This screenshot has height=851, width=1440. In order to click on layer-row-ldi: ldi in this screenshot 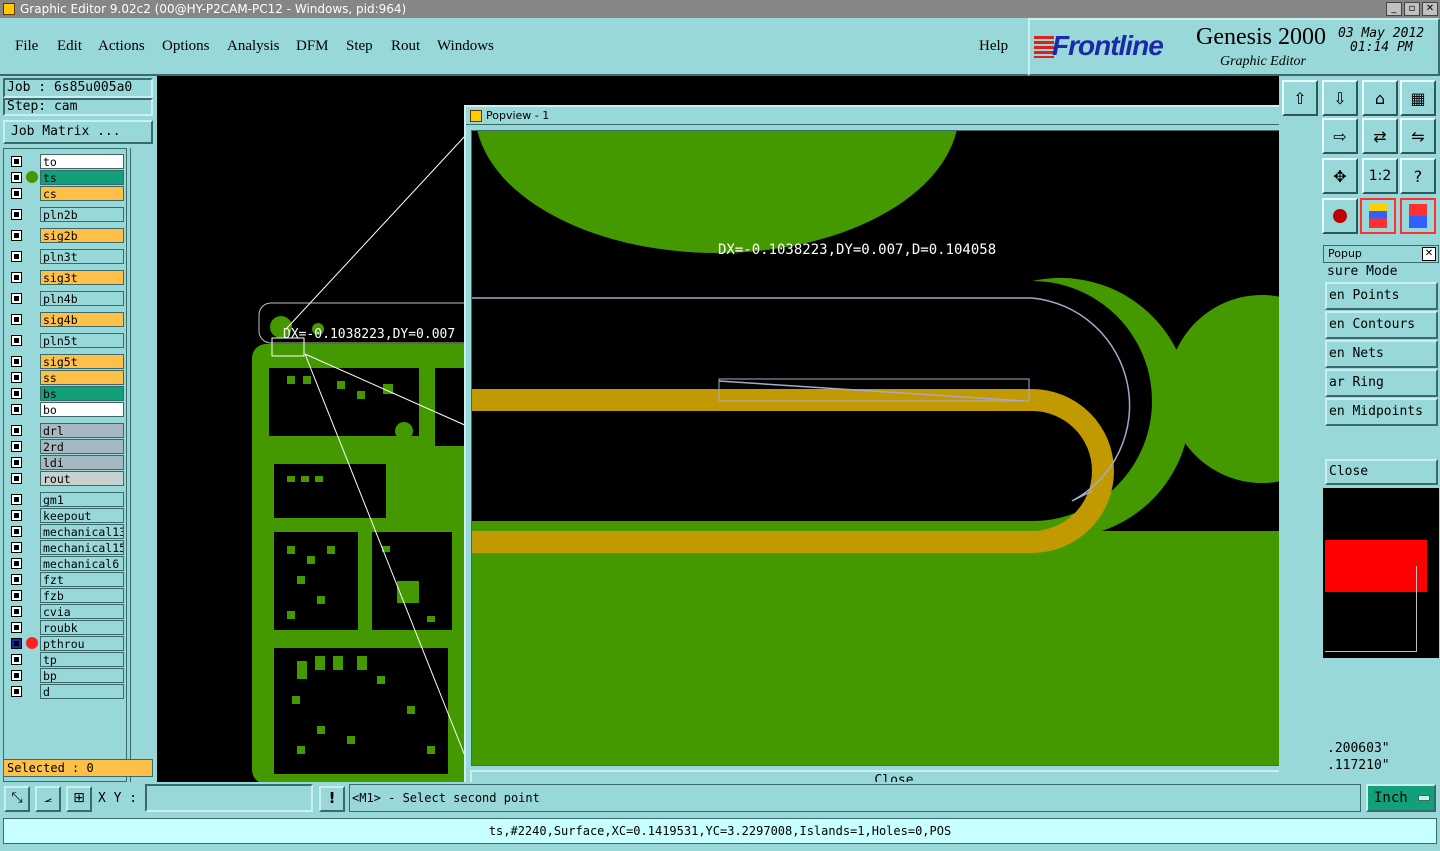, I will do `click(66, 462)`.